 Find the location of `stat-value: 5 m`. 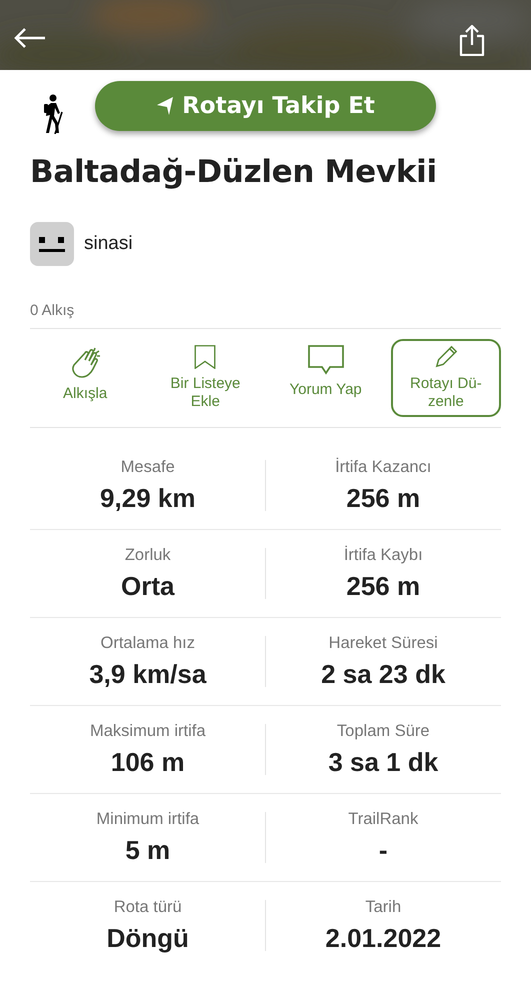

stat-value: 5 m is located at coordinates (147, 850).